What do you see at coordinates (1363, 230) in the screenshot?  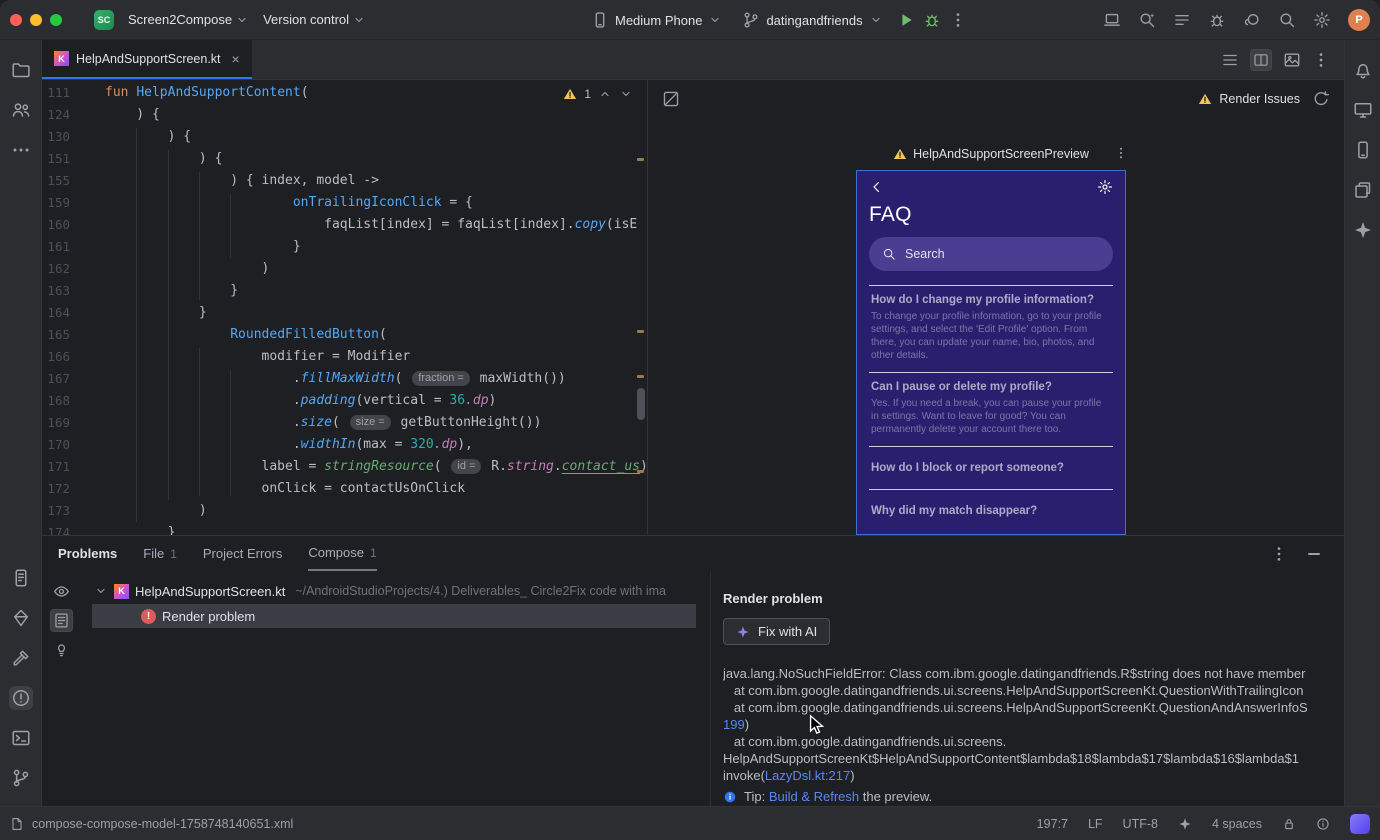 I see `gemini-spark-icon` at bounding box center [1363, 230].